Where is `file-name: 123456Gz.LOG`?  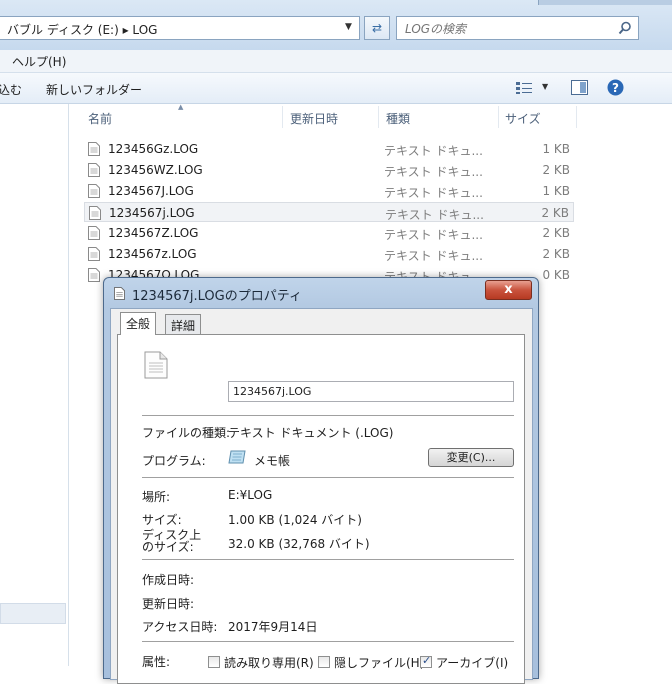
file-name: 123456Gz.LOG is located at coordinates (153, 149).